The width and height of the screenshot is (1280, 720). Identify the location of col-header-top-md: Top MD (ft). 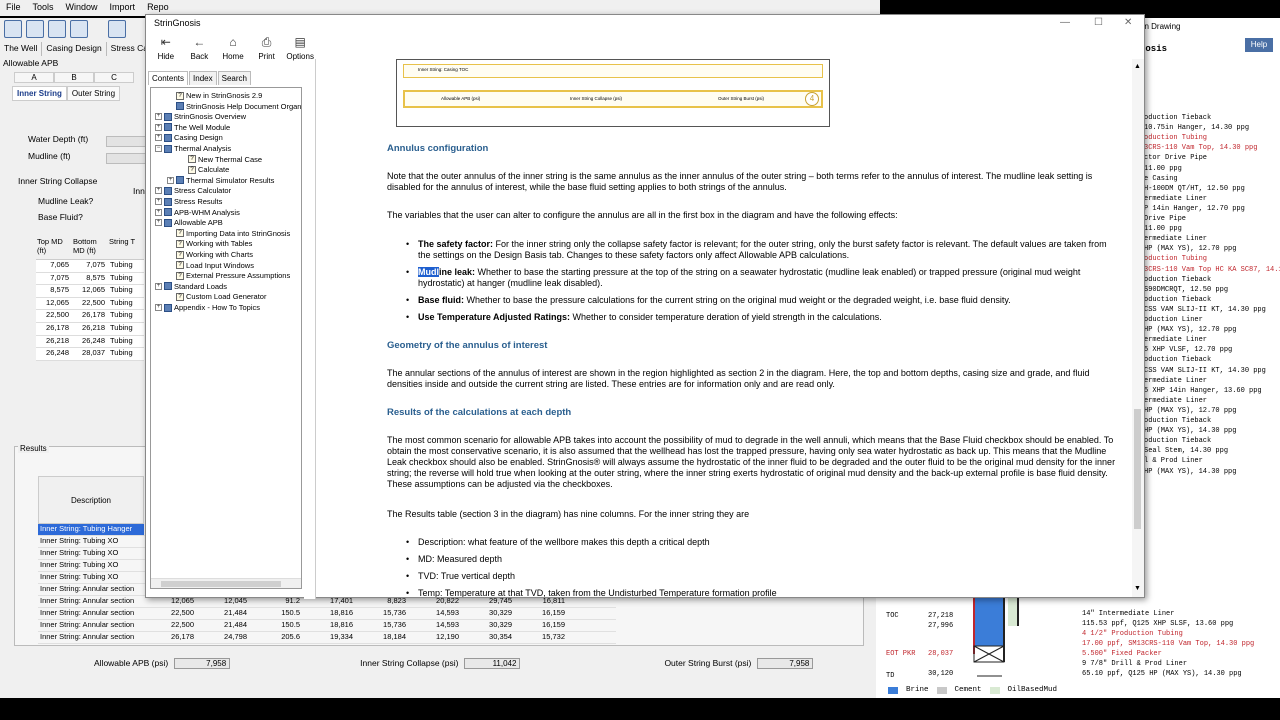
(54, 247).